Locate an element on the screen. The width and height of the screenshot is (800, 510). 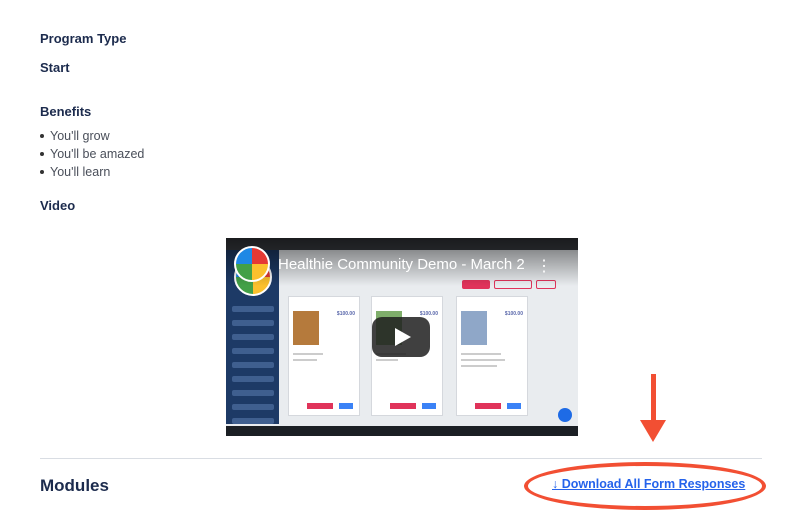
download-all-form-responses-link: ↓ Download All Form Responses is located at coordinates (648, 484).